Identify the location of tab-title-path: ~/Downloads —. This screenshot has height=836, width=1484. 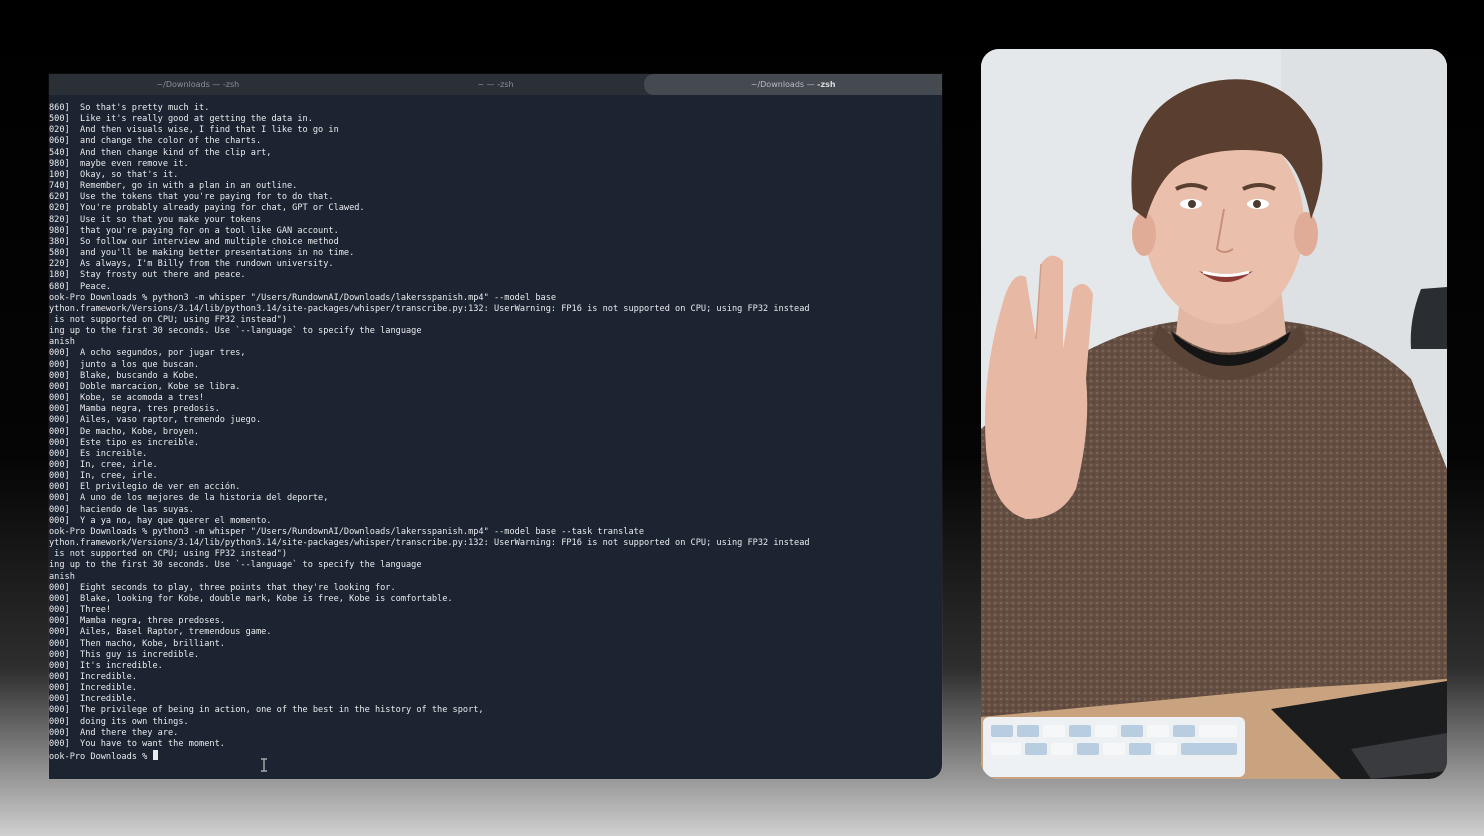
(784, 84).